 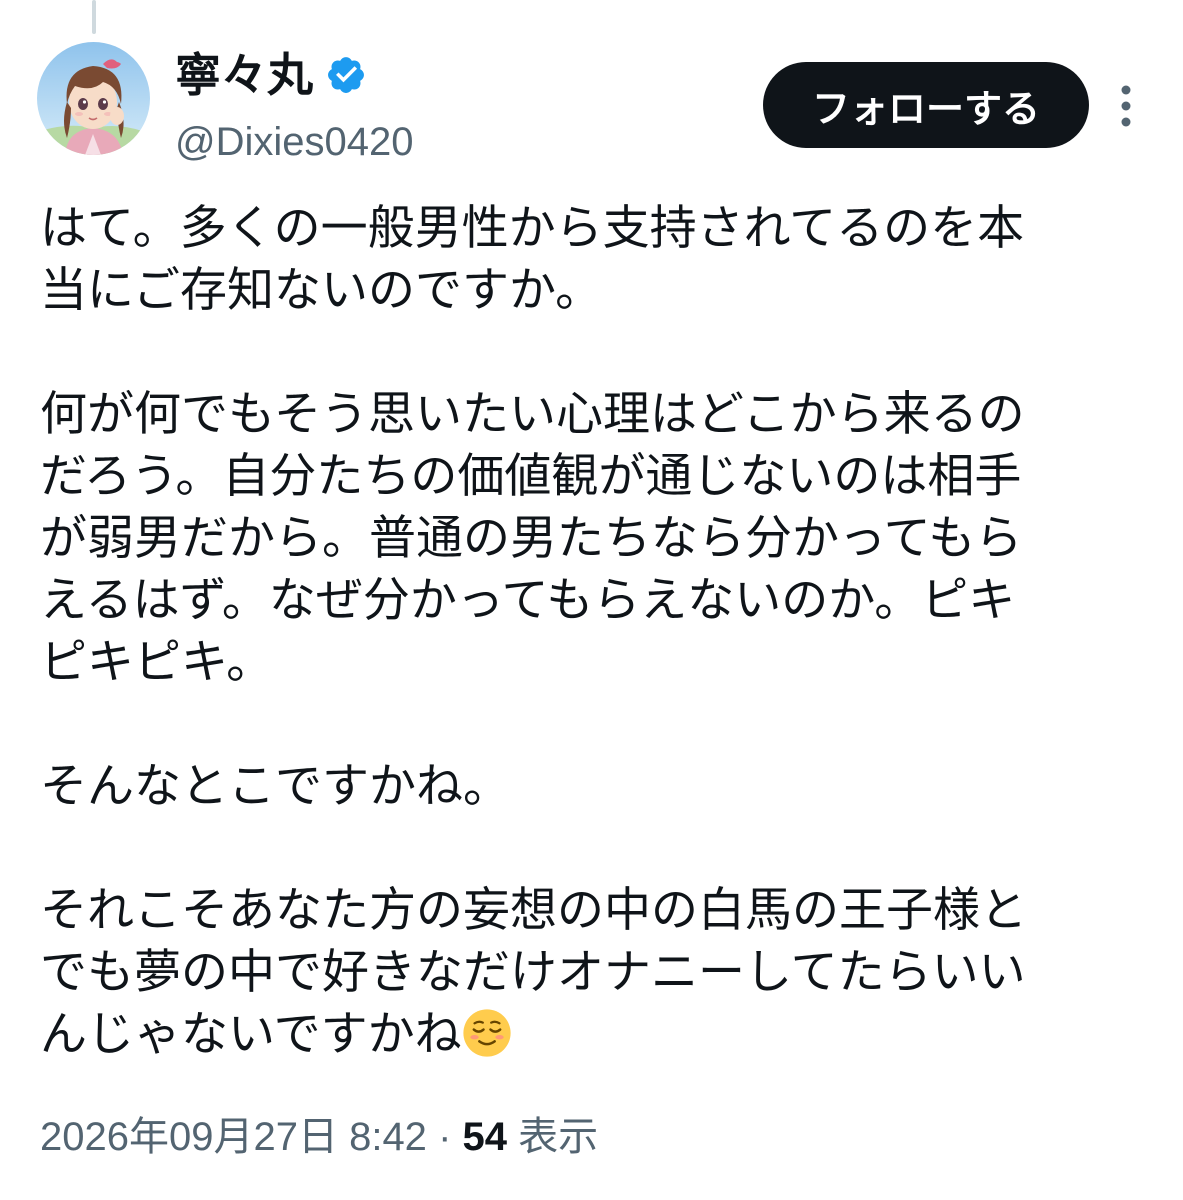 I want to click on more-options-button, so click(x=1126, y=106).